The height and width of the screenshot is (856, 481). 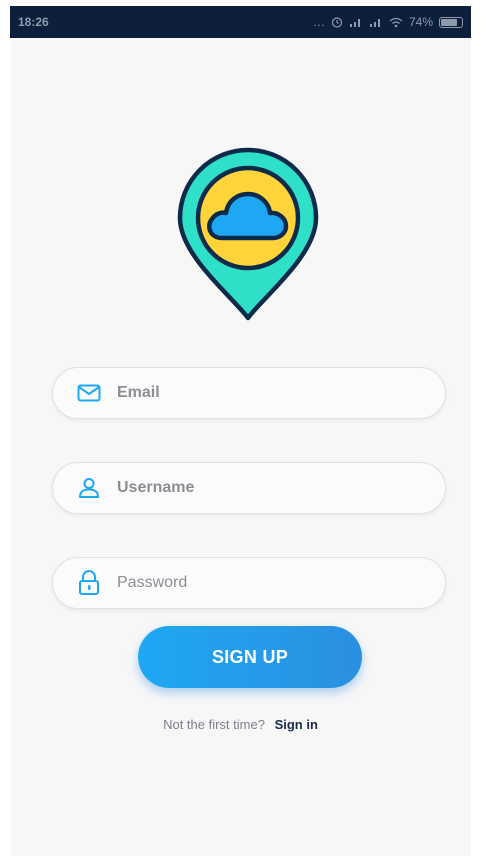 I want to click on signin-prompt: Not the first time?, so click(x=214, y=724).